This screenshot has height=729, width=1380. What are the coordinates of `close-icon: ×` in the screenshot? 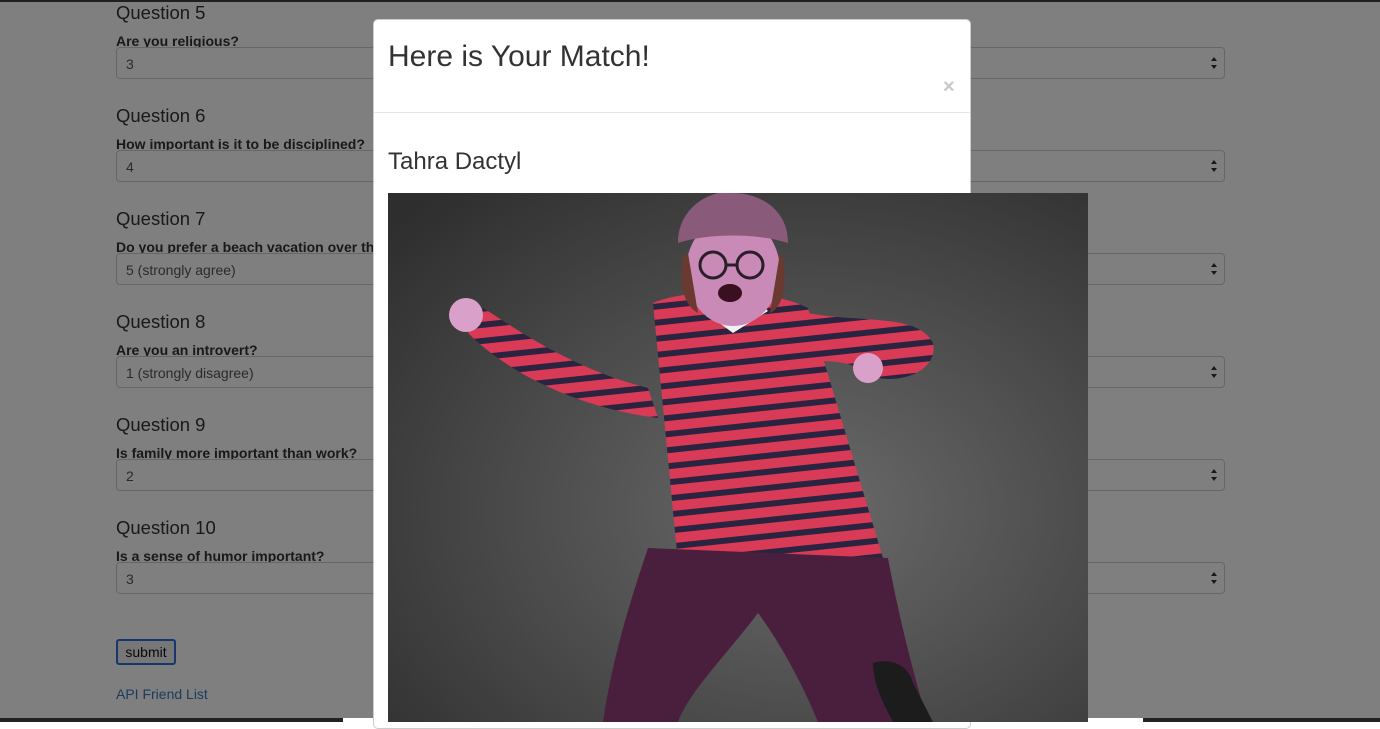 It's located at (949, 87).